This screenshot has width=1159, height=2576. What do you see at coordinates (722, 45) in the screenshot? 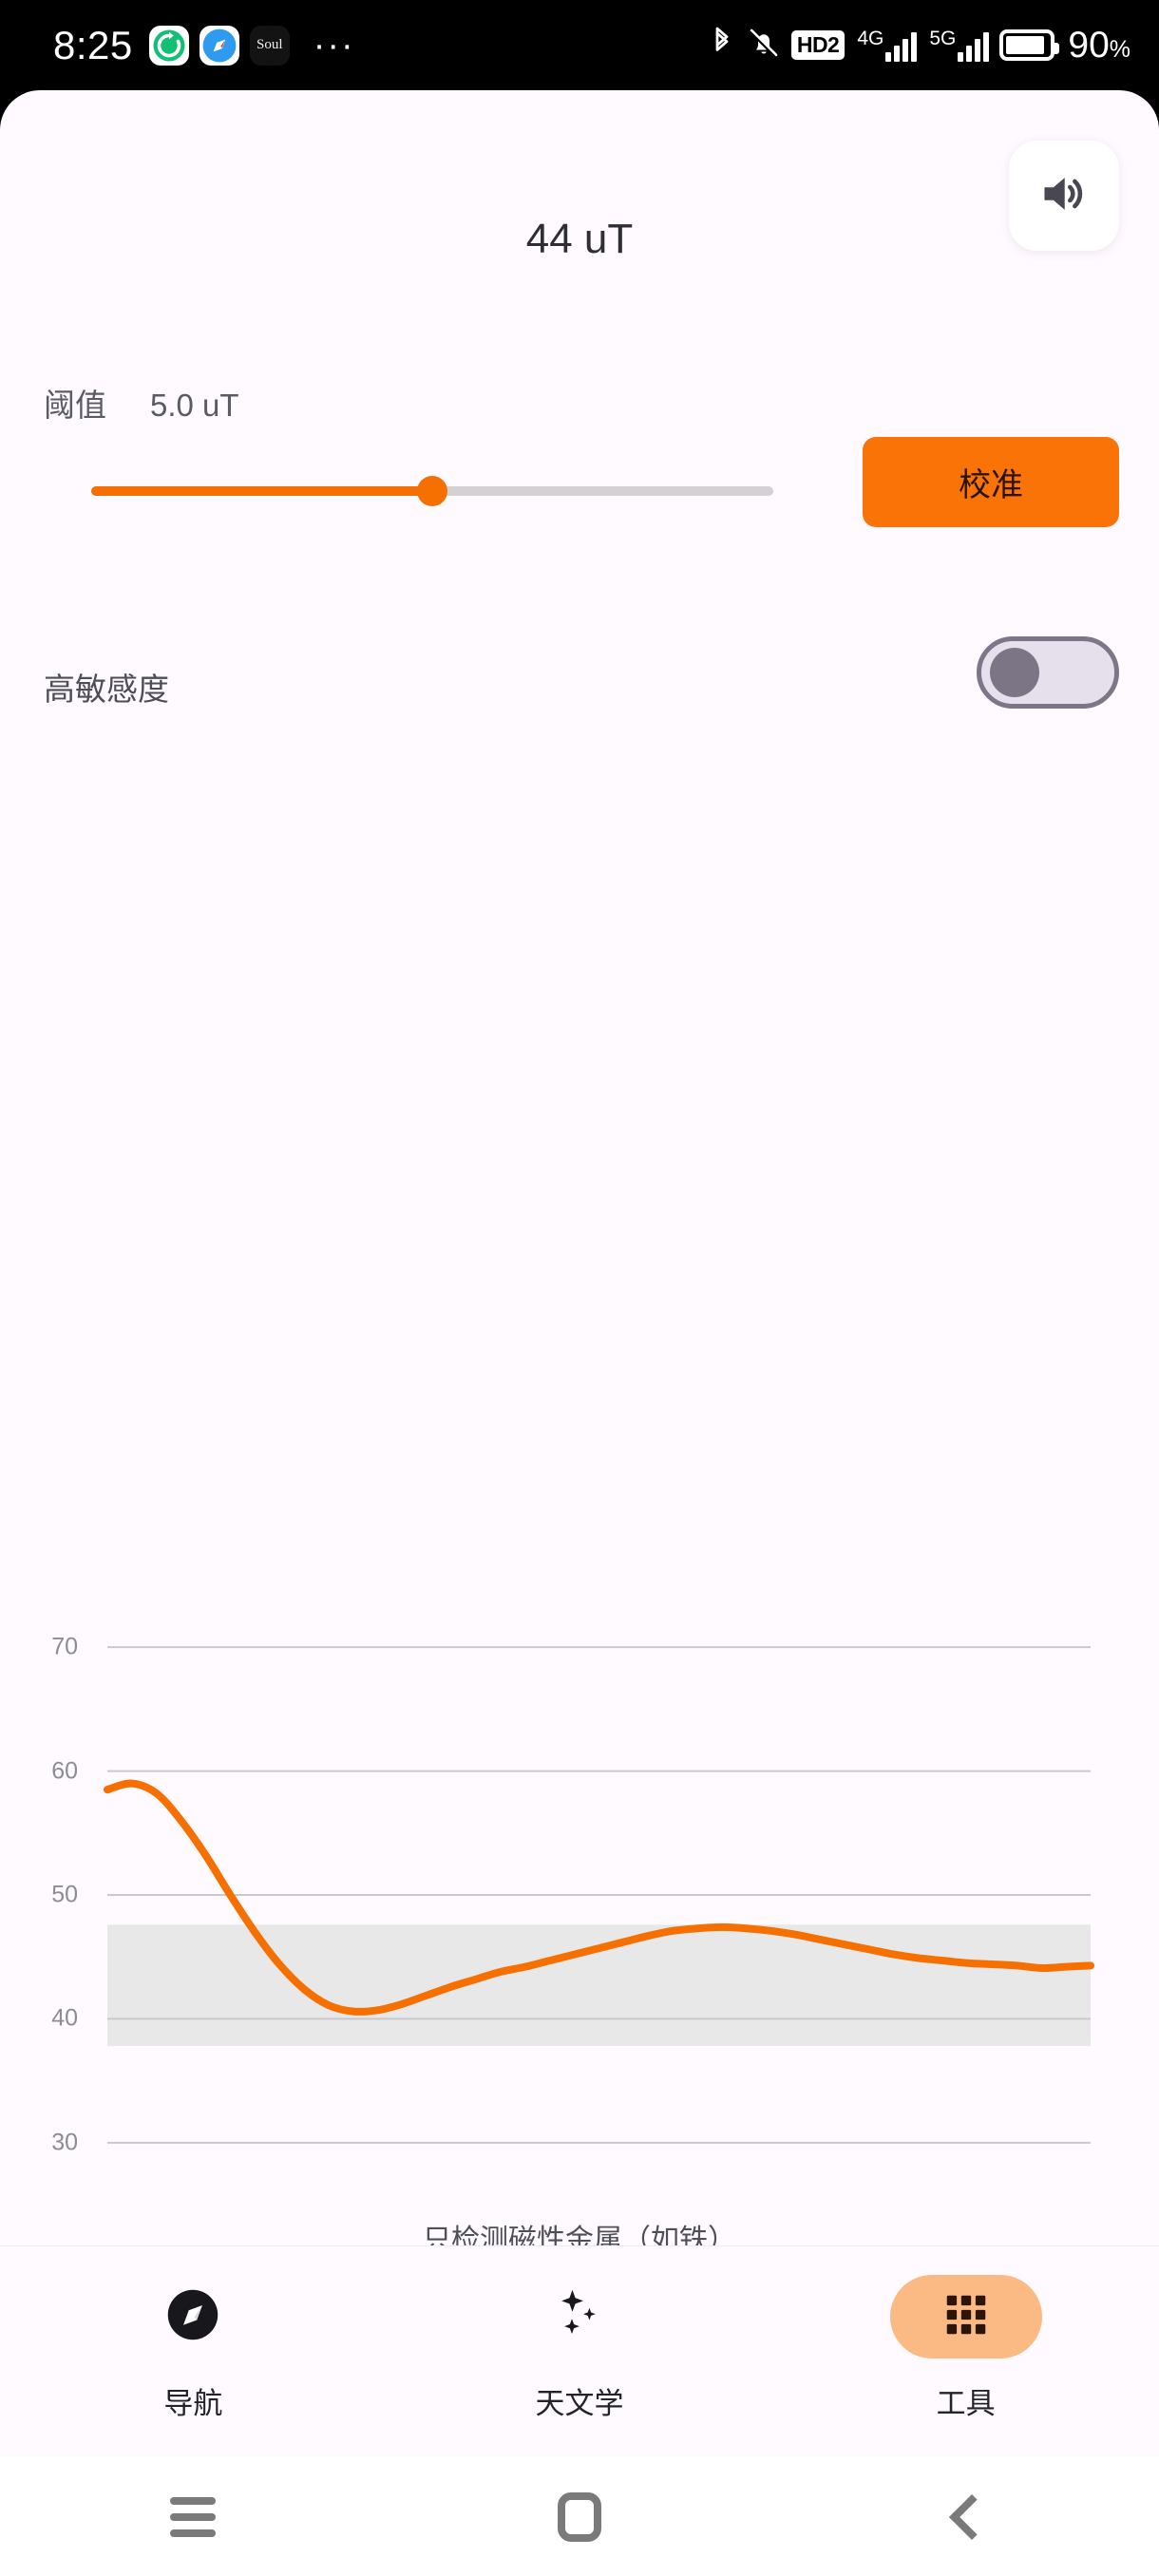
I see `bluetooth-icon` at bounding box center [722, 45].